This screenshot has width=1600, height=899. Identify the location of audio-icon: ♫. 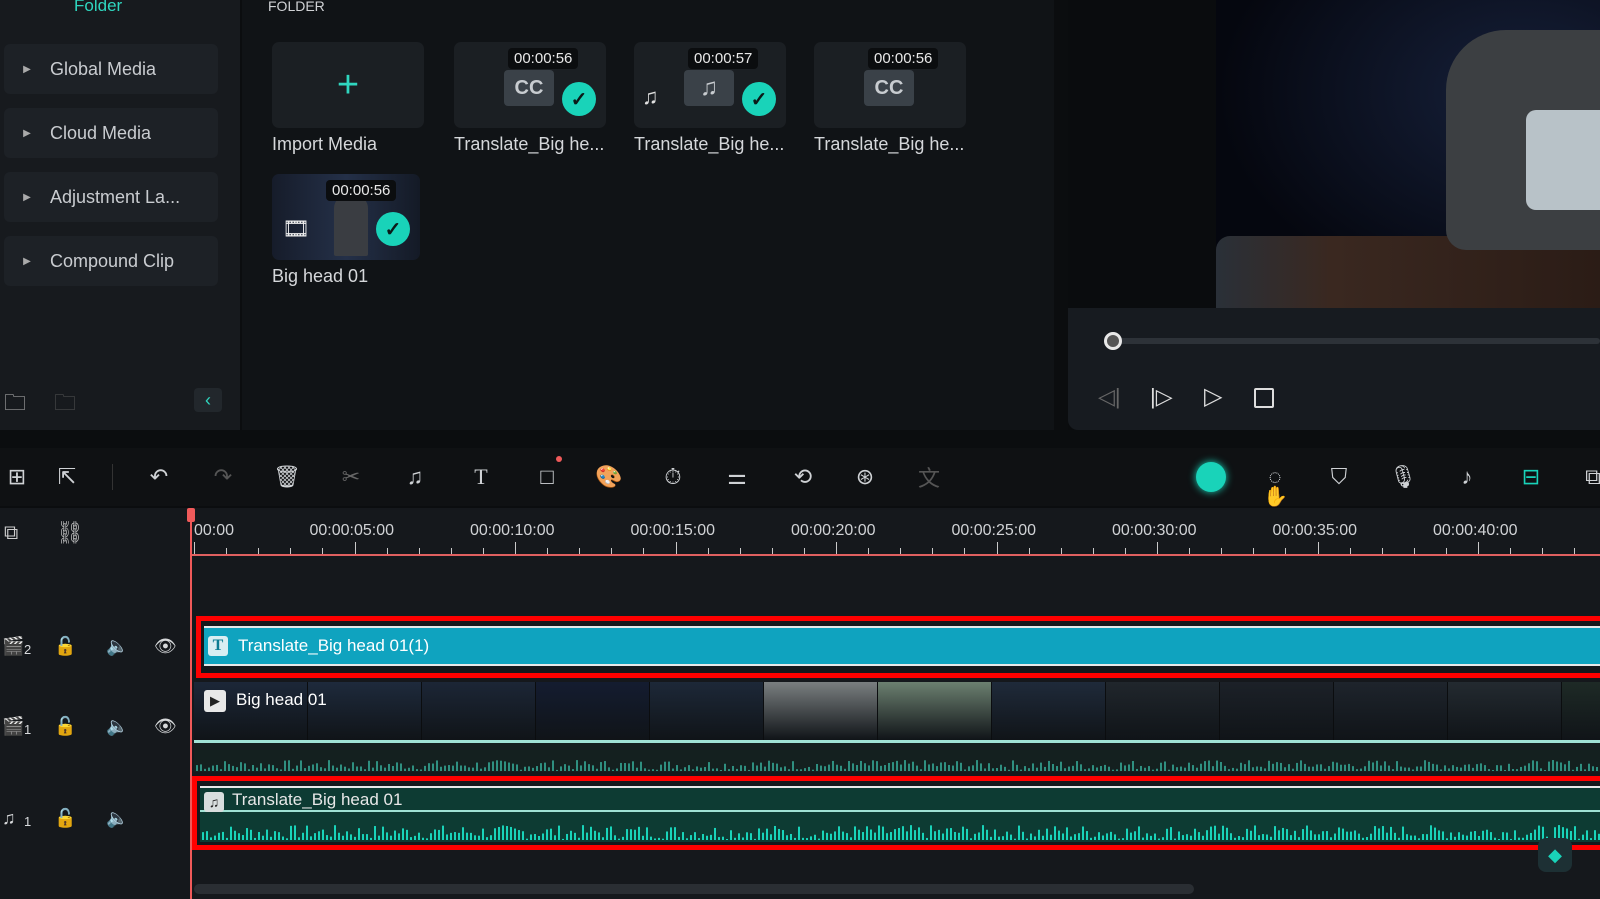
(415, 477).